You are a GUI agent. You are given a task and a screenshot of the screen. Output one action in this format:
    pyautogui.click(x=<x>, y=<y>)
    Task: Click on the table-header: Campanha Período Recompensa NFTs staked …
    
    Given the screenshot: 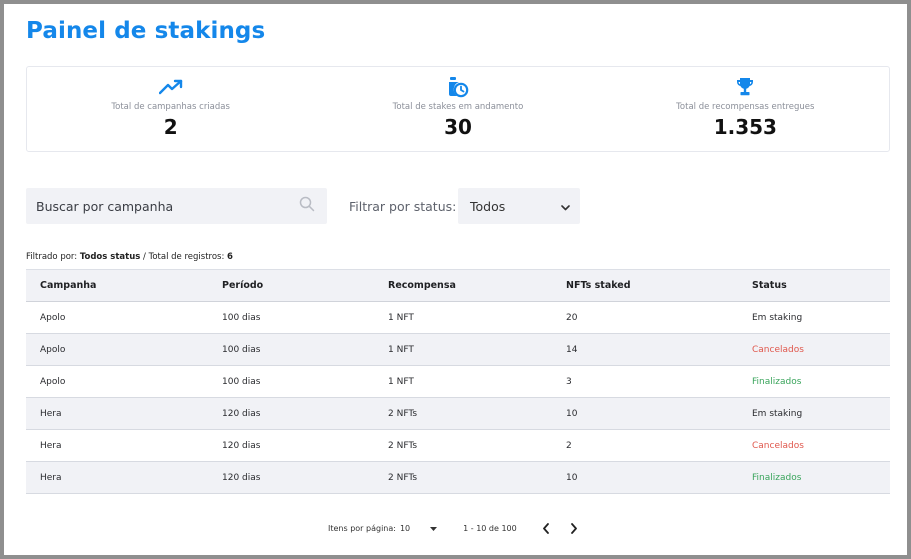 What is the action you would take?
    pyautogui.click(x=458, y=285)
    